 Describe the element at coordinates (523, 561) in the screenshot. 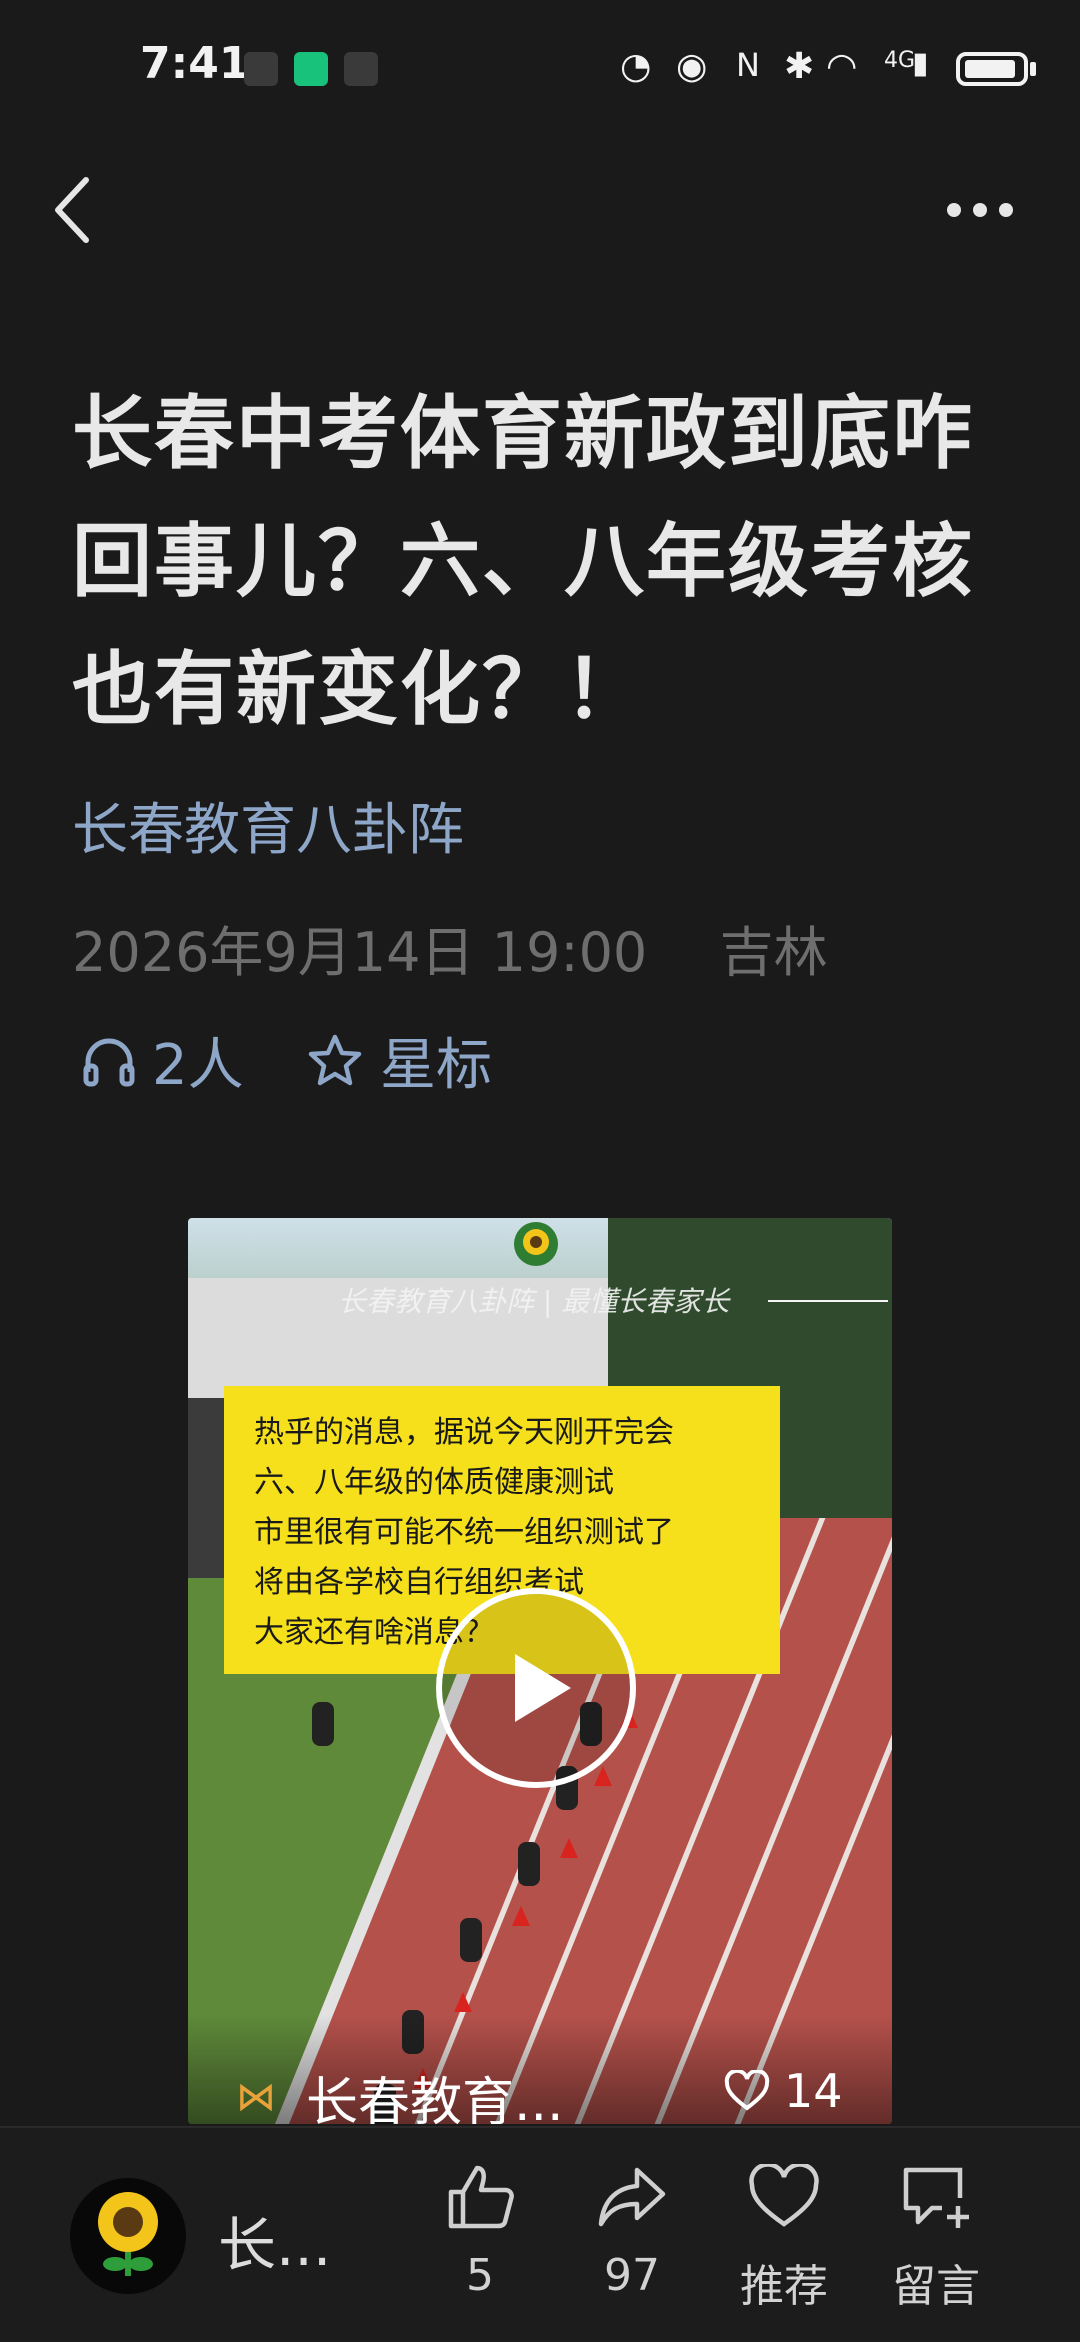

I see `article-title: 长春中考体育新政到底咋回事儿？六、八年级考核也有新变化？！` at that location.